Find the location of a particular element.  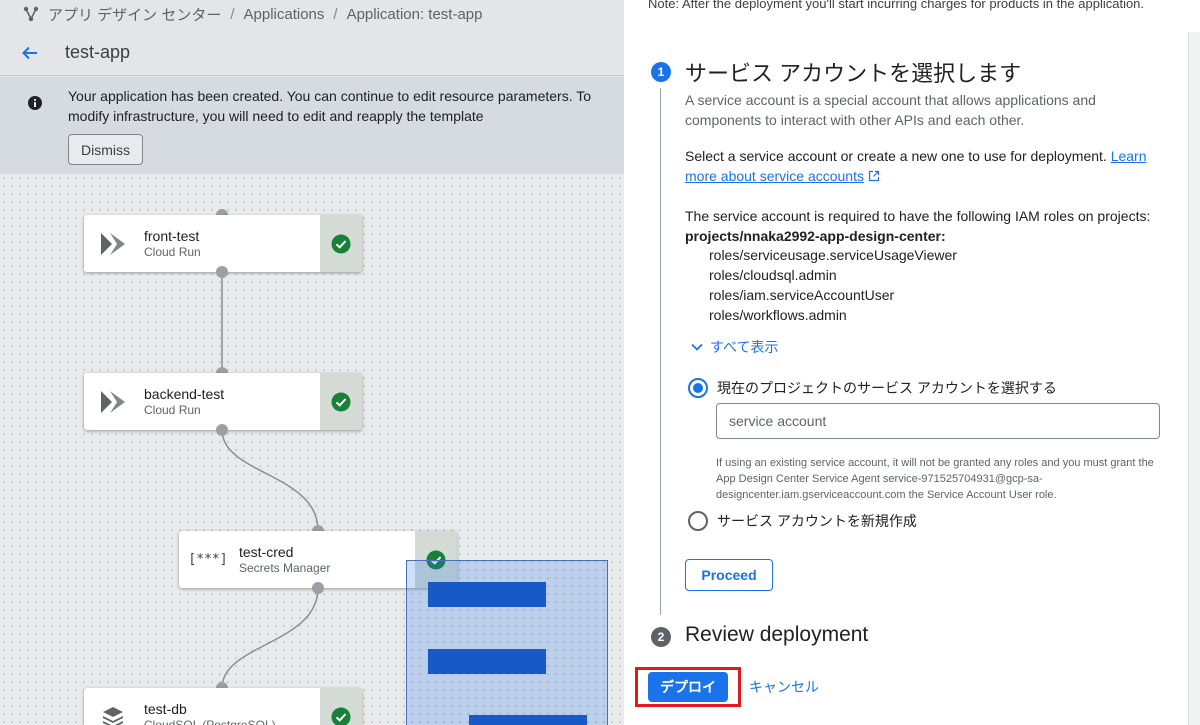

app-design-center-icon is located at coordinates (31, 14).